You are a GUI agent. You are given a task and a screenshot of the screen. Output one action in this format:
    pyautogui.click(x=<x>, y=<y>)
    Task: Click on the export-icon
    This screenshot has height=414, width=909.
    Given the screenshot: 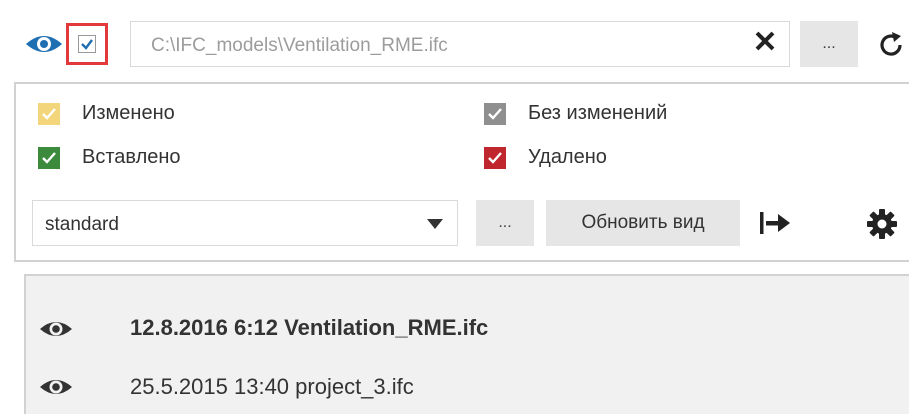 What is the action you would take?
    pyautogui.click(x=775, y=223)
    